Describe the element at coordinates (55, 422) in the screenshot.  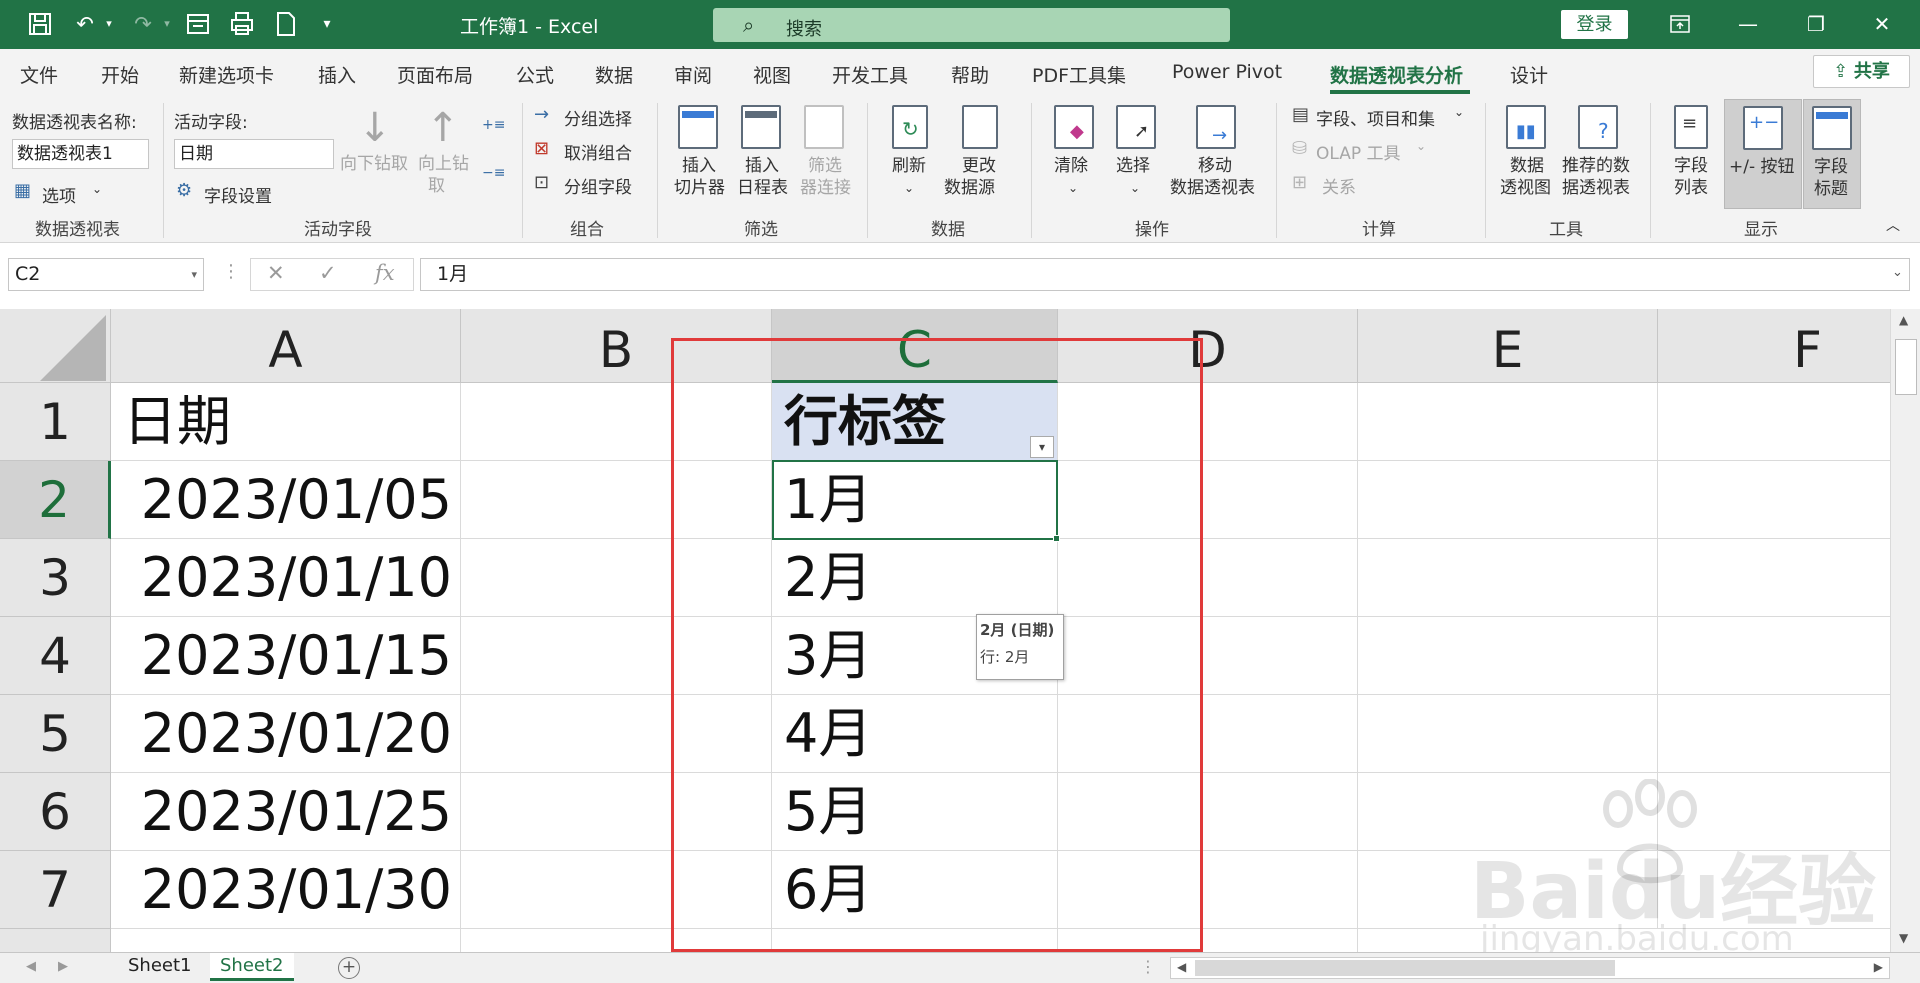
I see `row-header: 1` at that location.